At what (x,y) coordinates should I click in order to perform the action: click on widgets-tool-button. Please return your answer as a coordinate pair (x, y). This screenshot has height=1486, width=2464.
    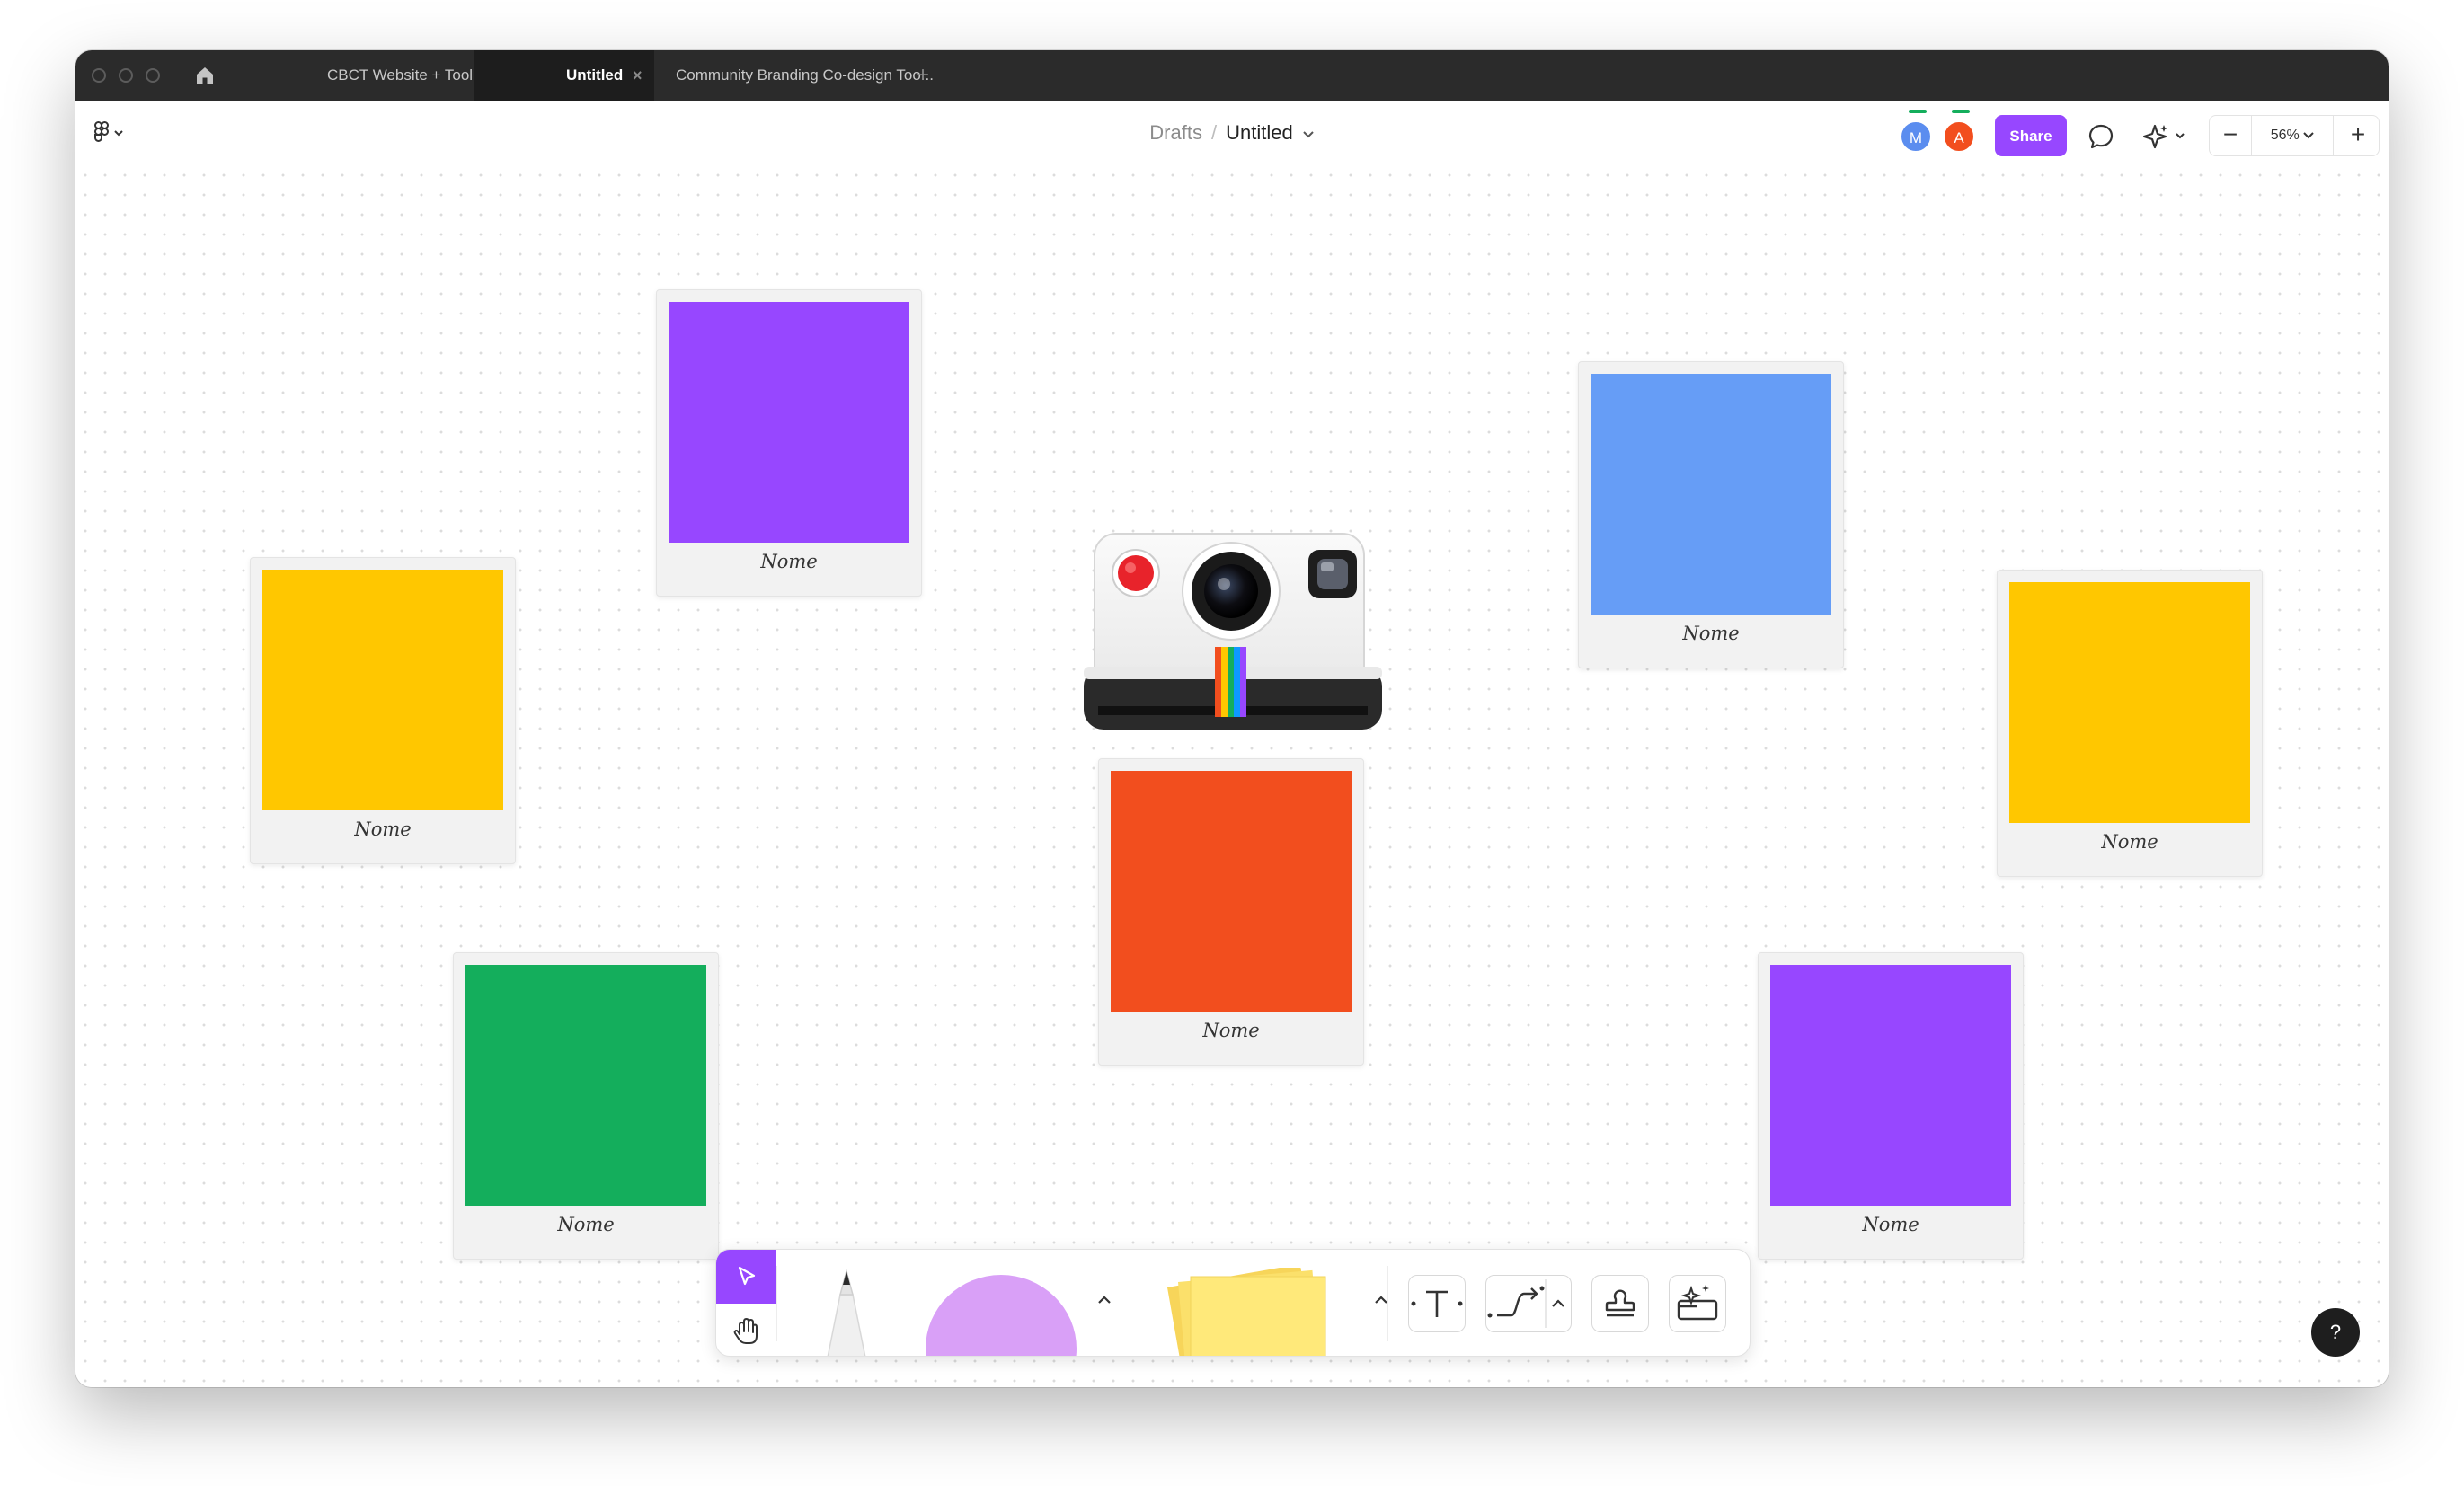
    Looking at the image, I should click on (1697, 1303).